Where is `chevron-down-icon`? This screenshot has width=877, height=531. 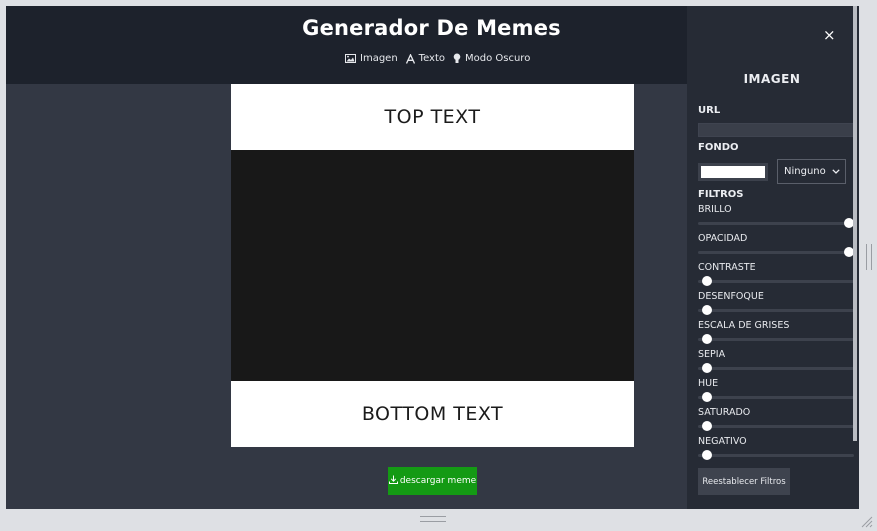 chevron-down-icon is located at coordinates (836, 171).